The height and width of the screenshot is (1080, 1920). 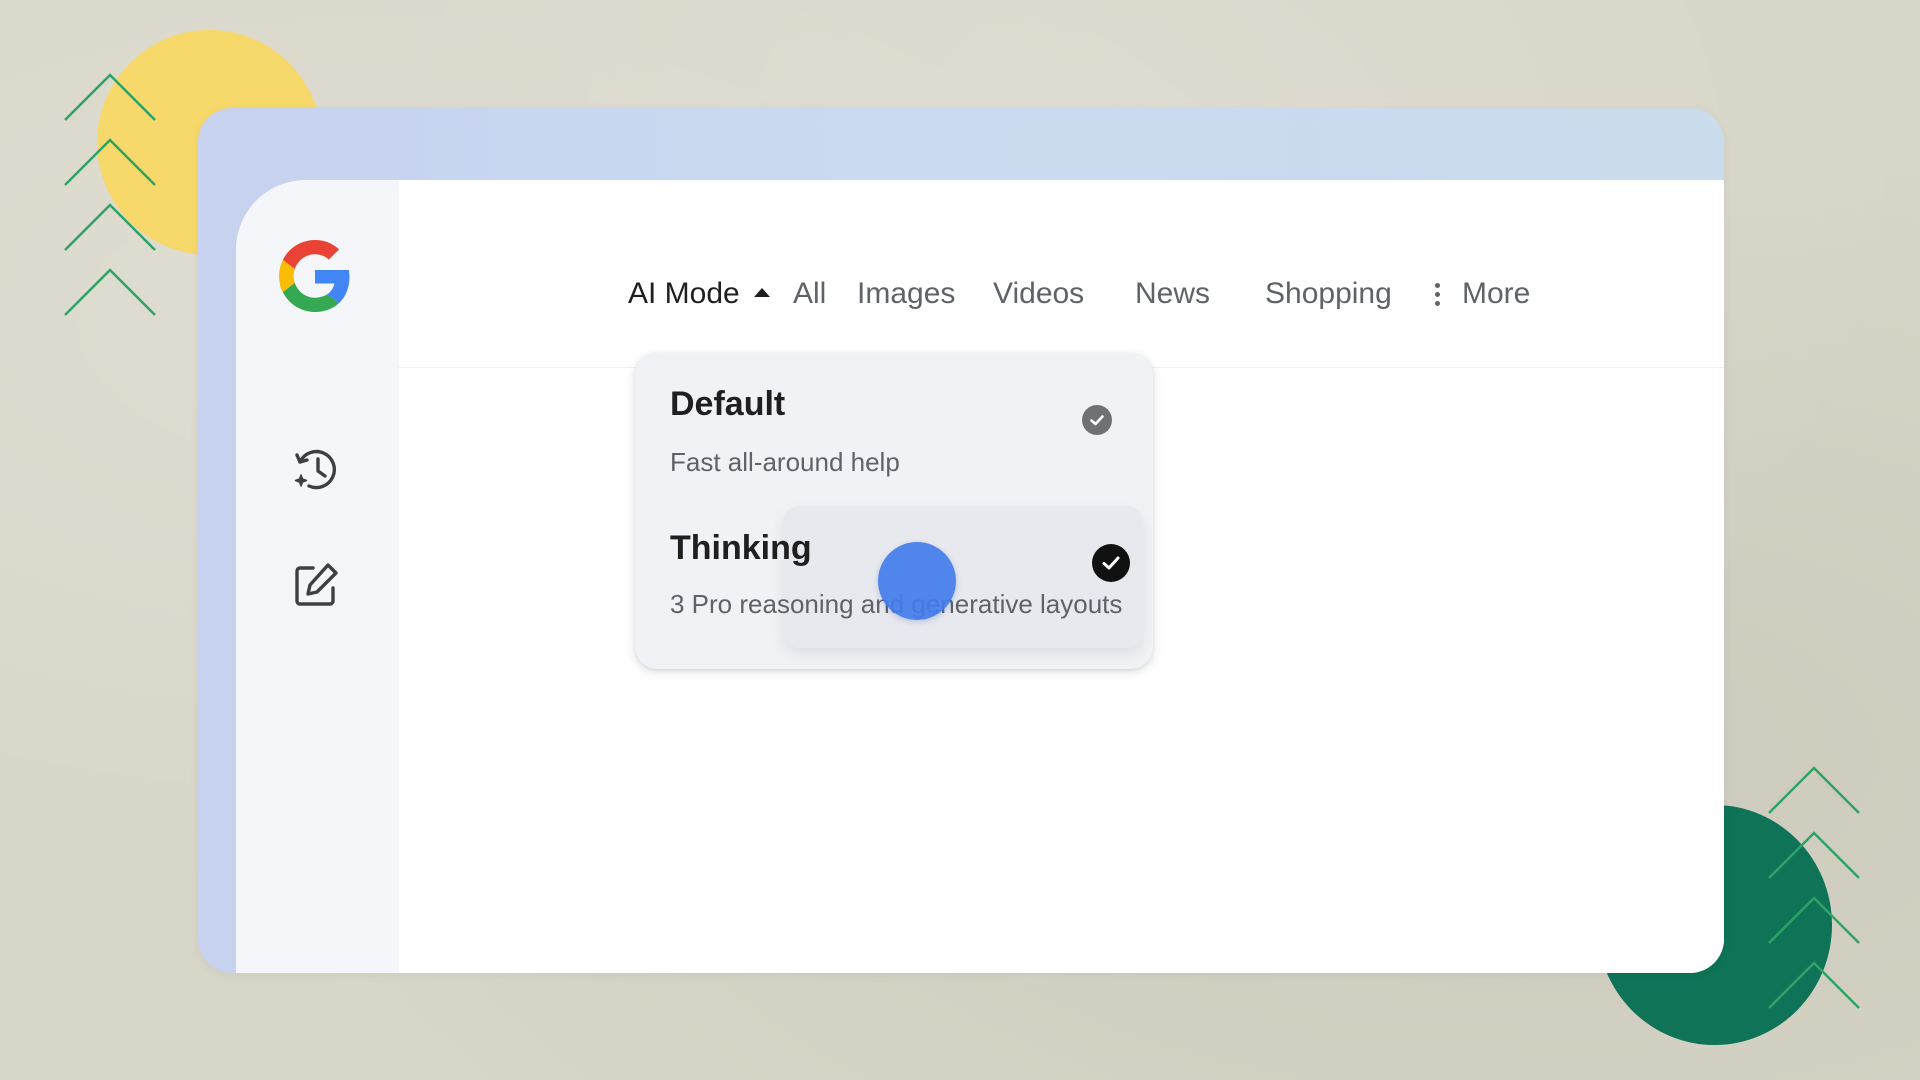 I want to click on option-default-description: Fast all-around help, so click(x=785, y=462).